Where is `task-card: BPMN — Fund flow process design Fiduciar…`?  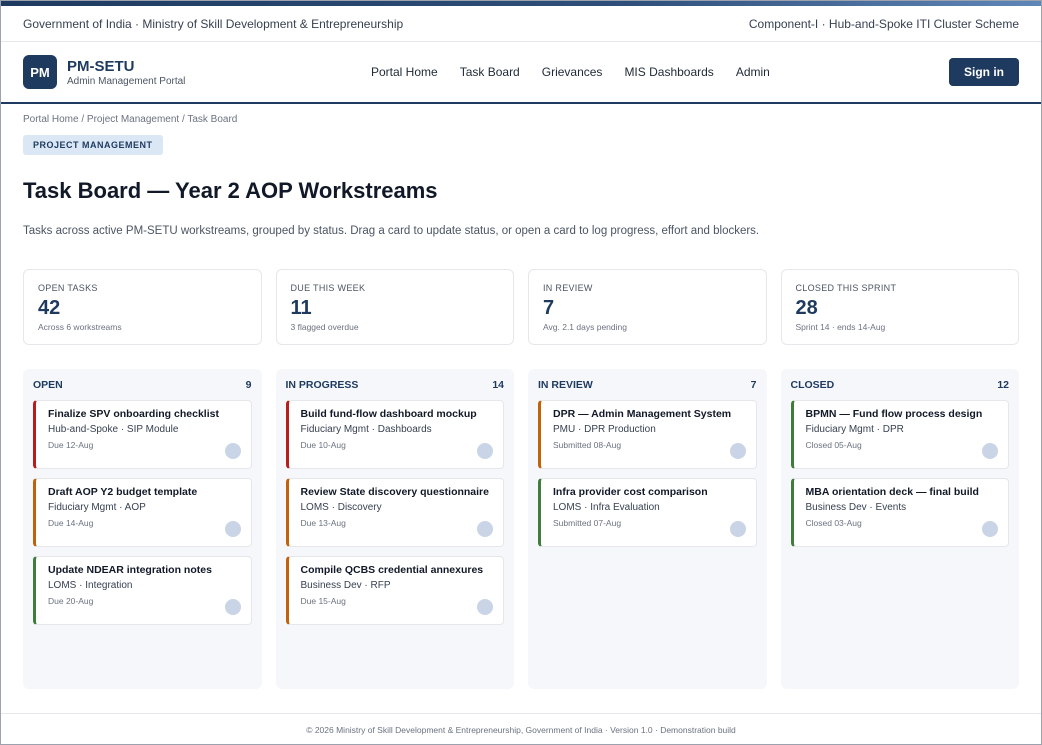 task-card: BPMN — Fund flow process design Fiduciar… is located at coordinates (899, 434).